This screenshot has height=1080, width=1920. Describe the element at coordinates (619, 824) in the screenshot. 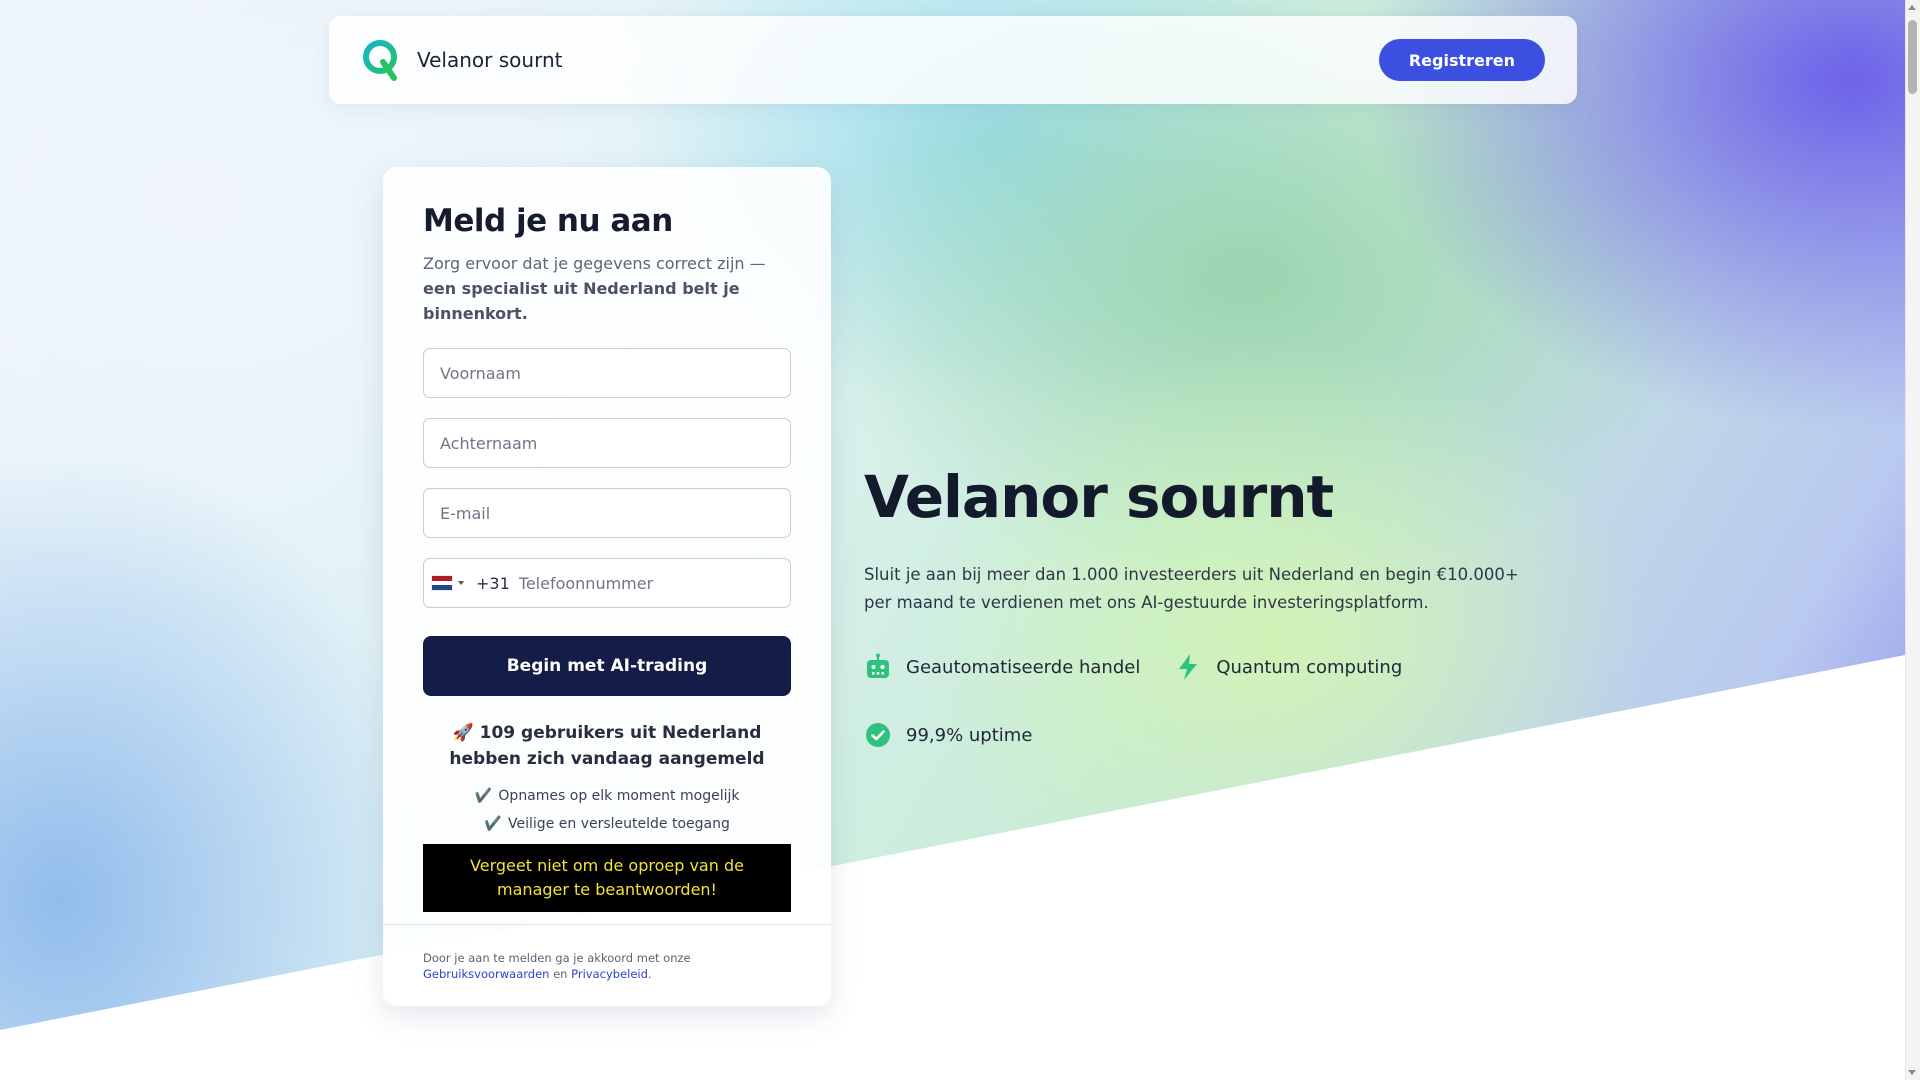

I see `check-item-label: Veilige en versleutelde toegang` at that location.